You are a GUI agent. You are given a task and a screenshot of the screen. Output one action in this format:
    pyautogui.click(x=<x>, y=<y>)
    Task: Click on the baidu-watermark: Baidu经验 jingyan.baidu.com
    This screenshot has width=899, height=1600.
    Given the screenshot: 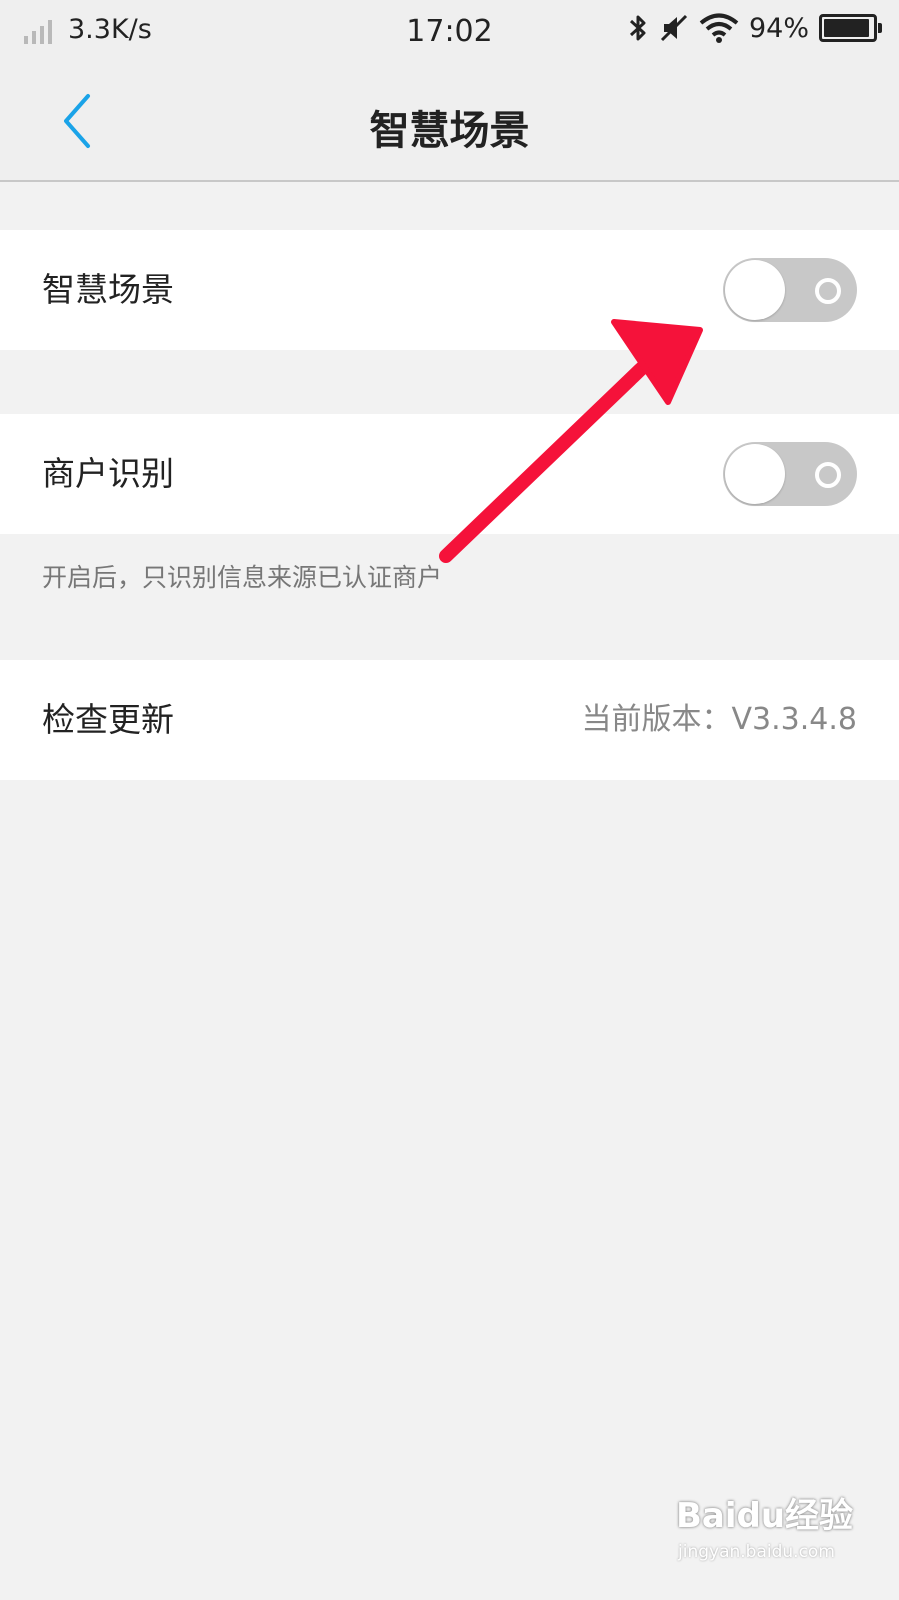 What is the action you would take?
    pyautogui.click(x=776, y=1522)
    